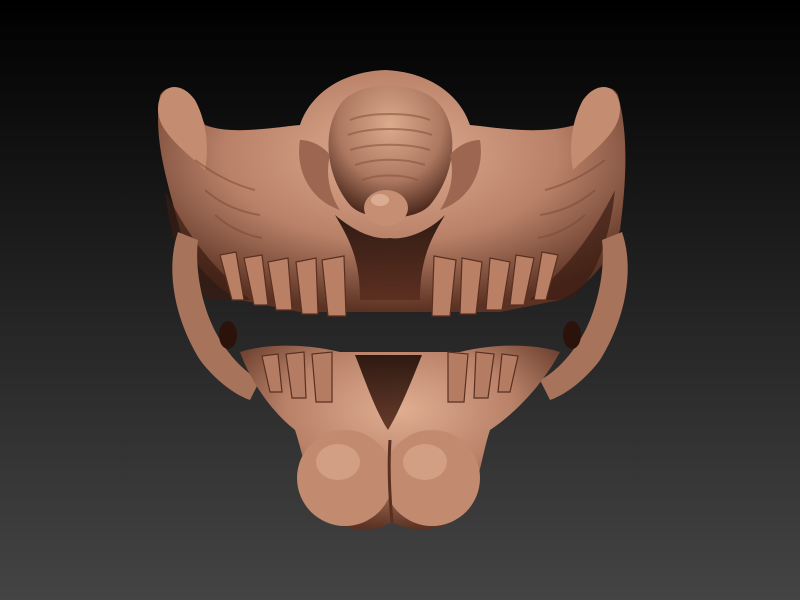 The height and width of the screenshot is (600, 800). Describe the element at coordinates (386, 208) in the screenshot. I see `nose-tip` at that location.